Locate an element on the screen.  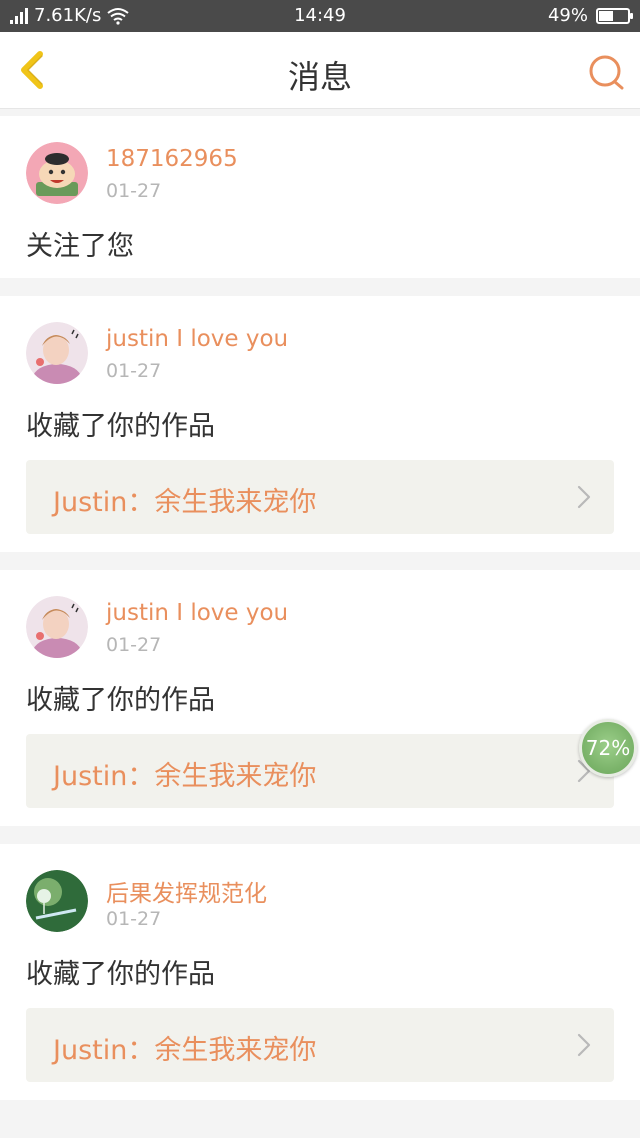
user-name: 187162965 is located at coordinates (172, 159).